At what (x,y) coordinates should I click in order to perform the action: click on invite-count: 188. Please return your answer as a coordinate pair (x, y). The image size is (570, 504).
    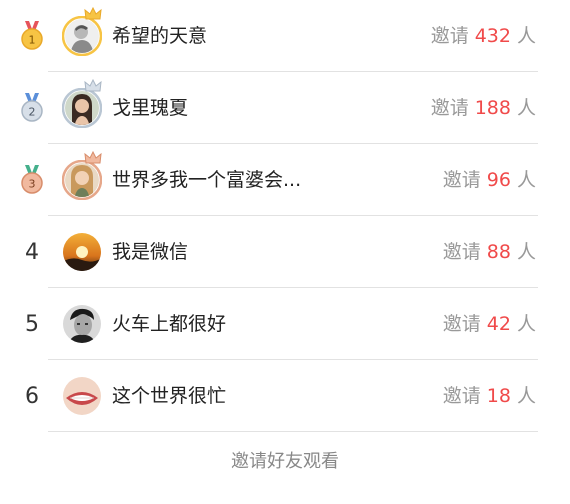
    Looking at the image, I should click on (492, 108).